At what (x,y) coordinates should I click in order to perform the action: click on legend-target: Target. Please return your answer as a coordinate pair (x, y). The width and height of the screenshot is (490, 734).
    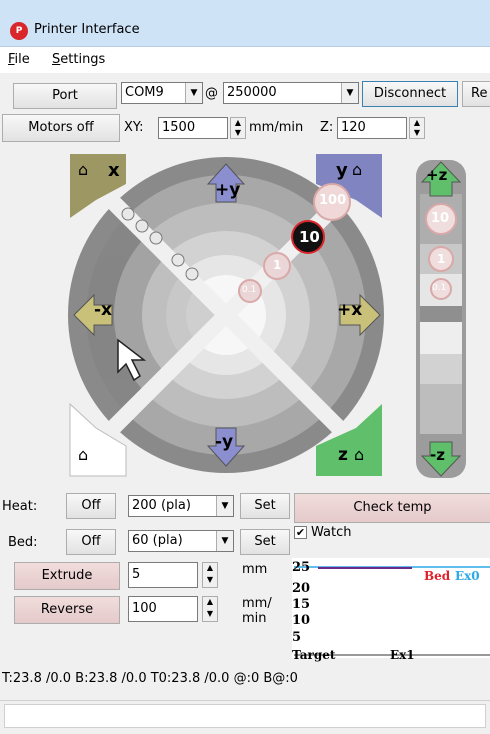
    Looking at the image, I should click on (314, 655).